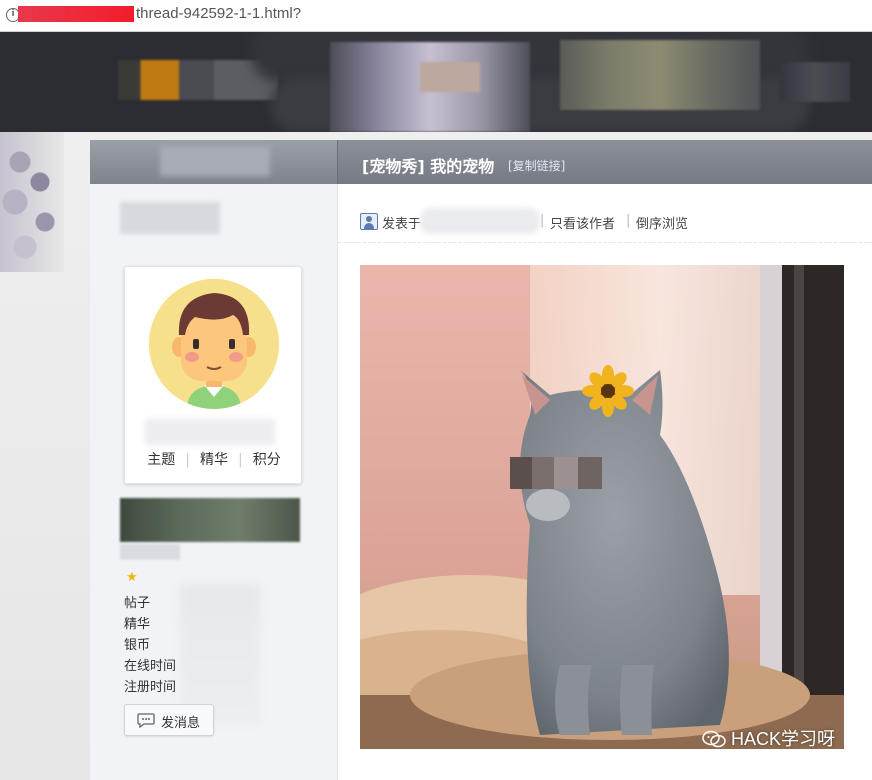 The width and height of the screenshot is (872, 780). I want to click on stat-digest-label: 精华, so click(214, 460).